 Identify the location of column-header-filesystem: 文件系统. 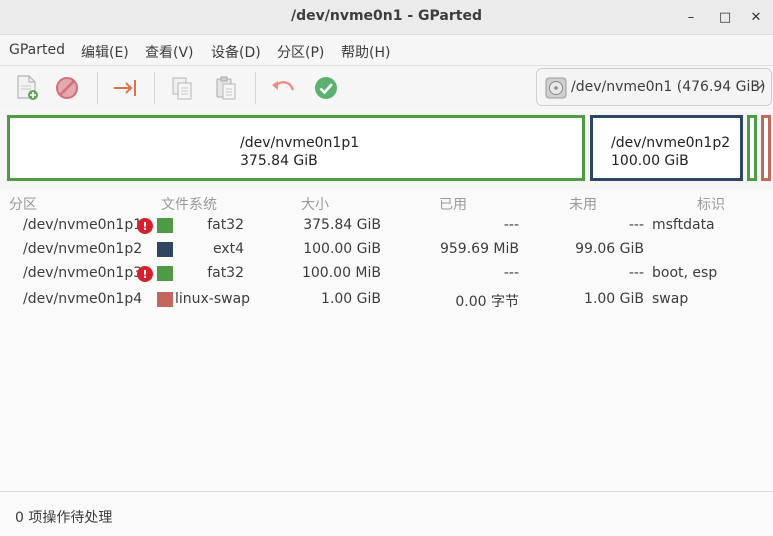
(189, 204).